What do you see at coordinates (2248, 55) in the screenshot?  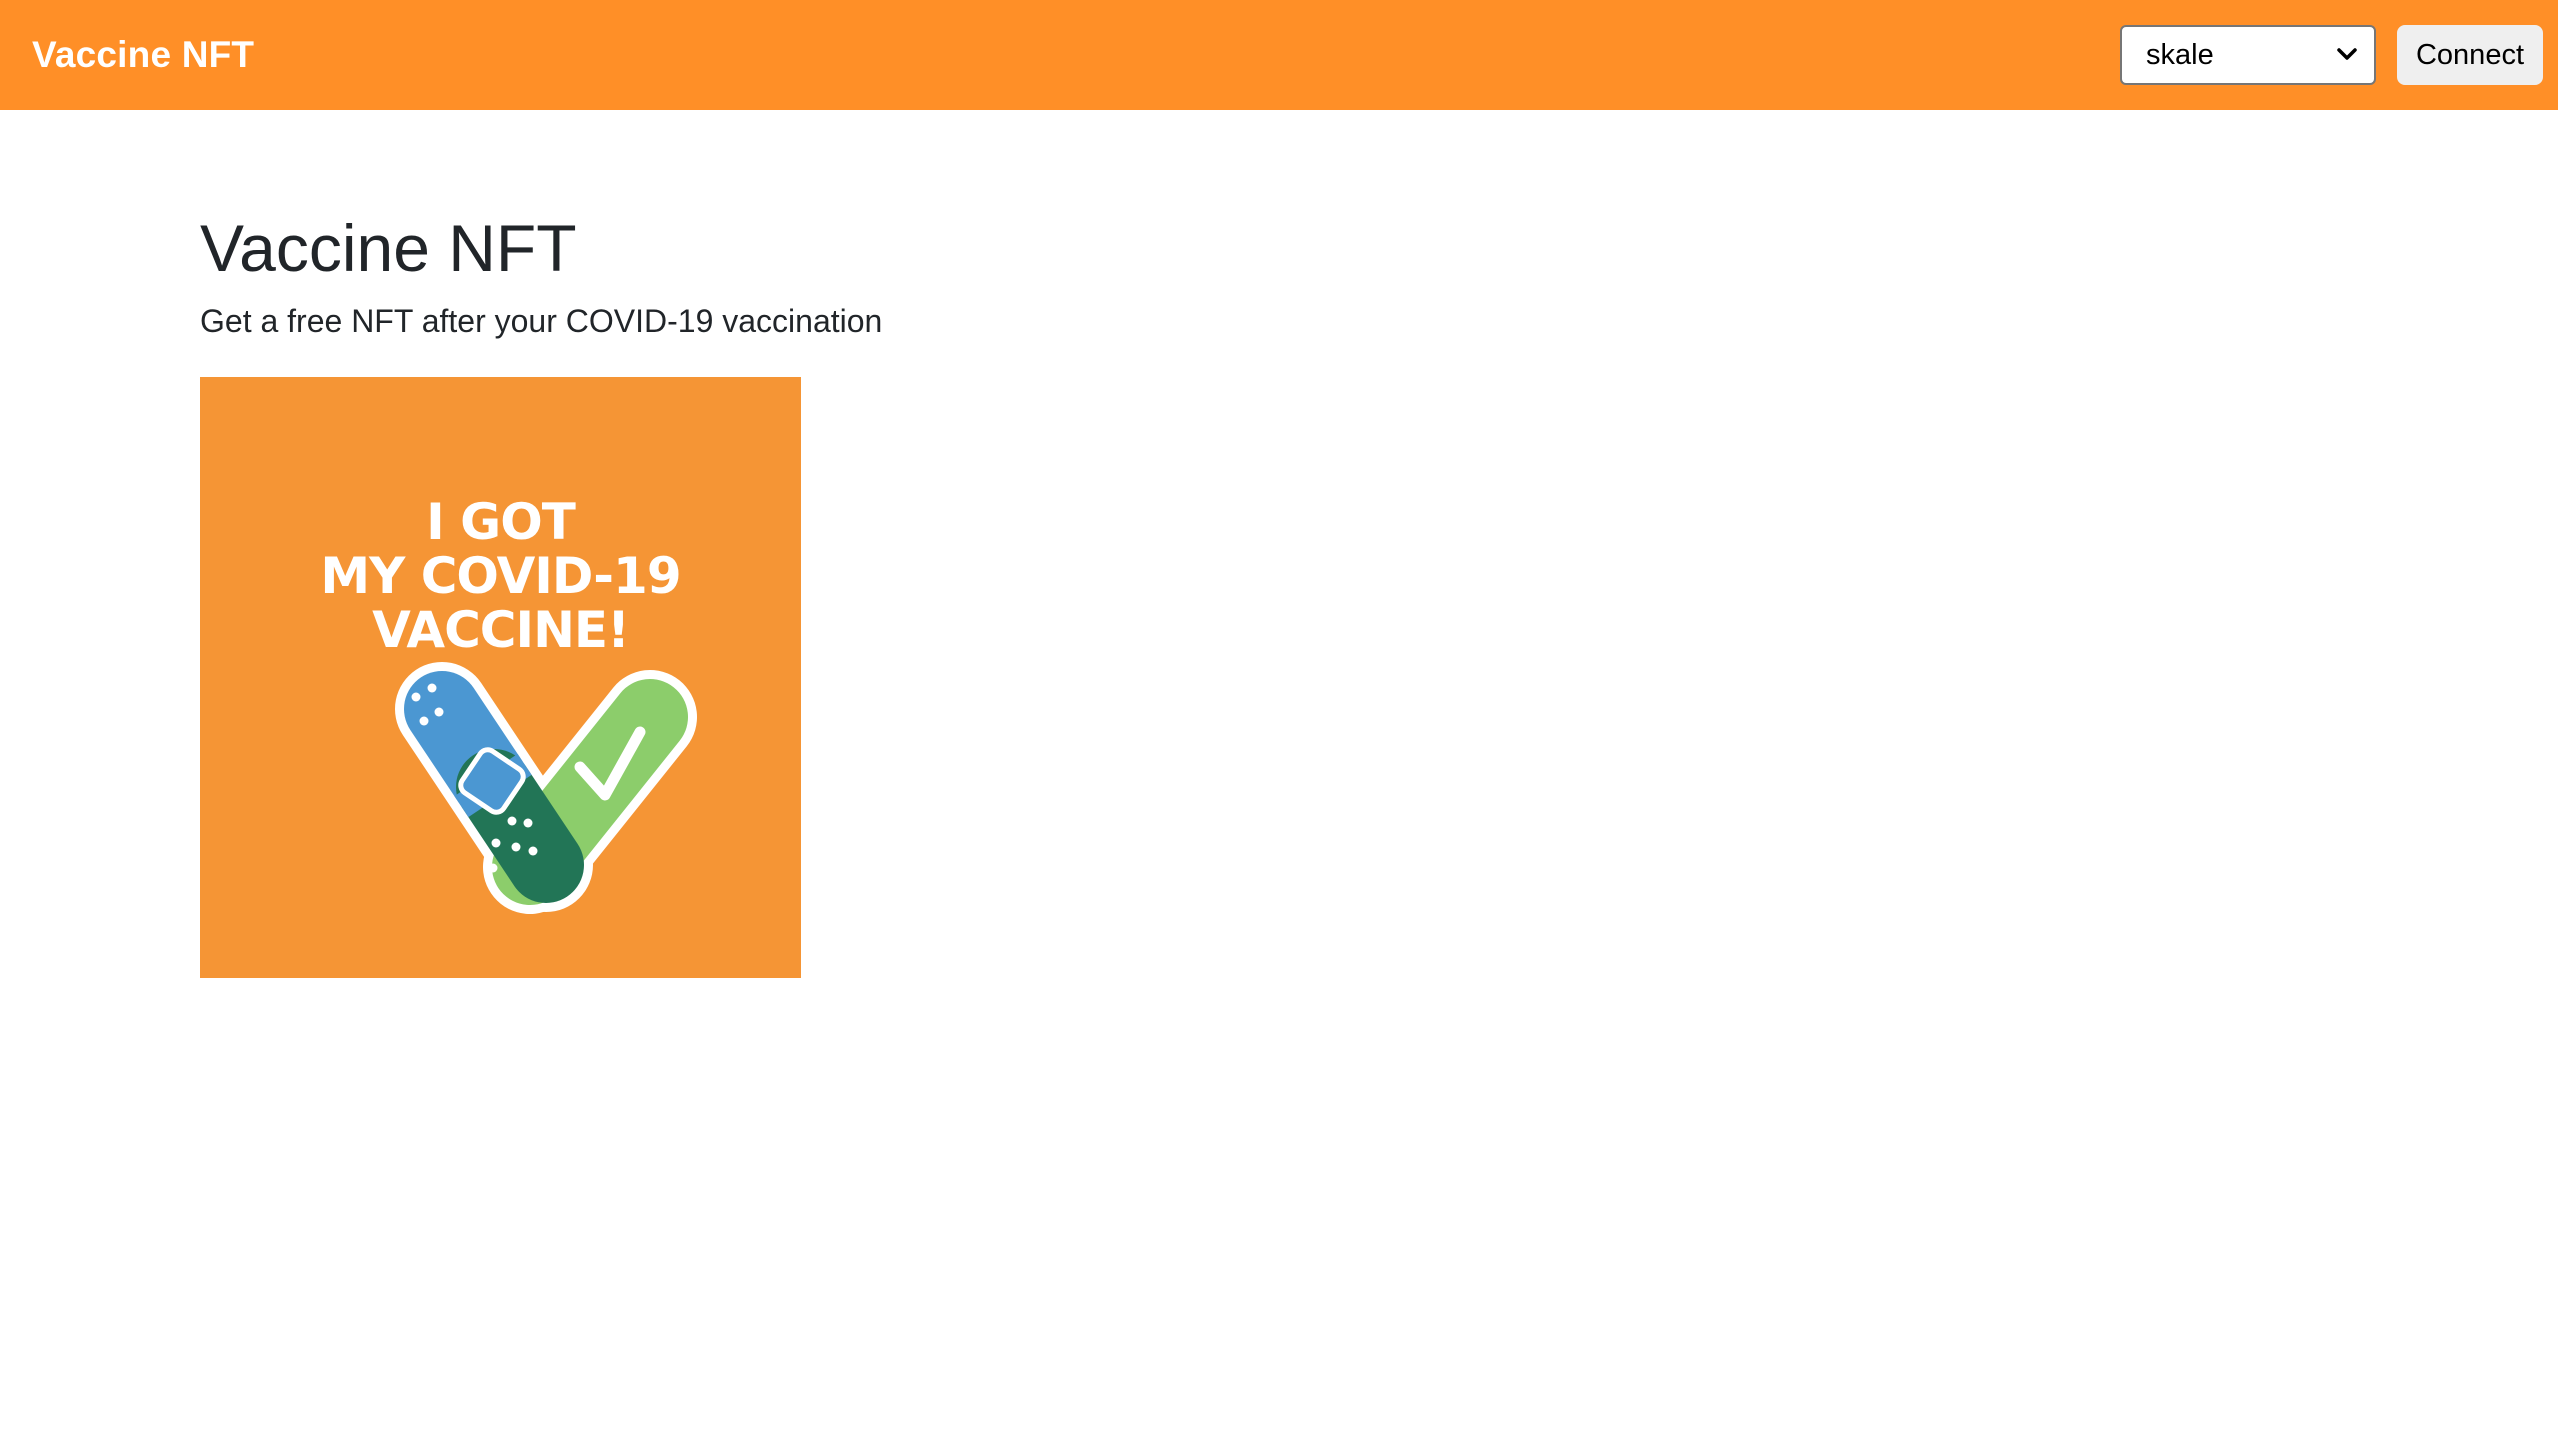 I see `network-select: skale` at bounding box center [2248, 55].